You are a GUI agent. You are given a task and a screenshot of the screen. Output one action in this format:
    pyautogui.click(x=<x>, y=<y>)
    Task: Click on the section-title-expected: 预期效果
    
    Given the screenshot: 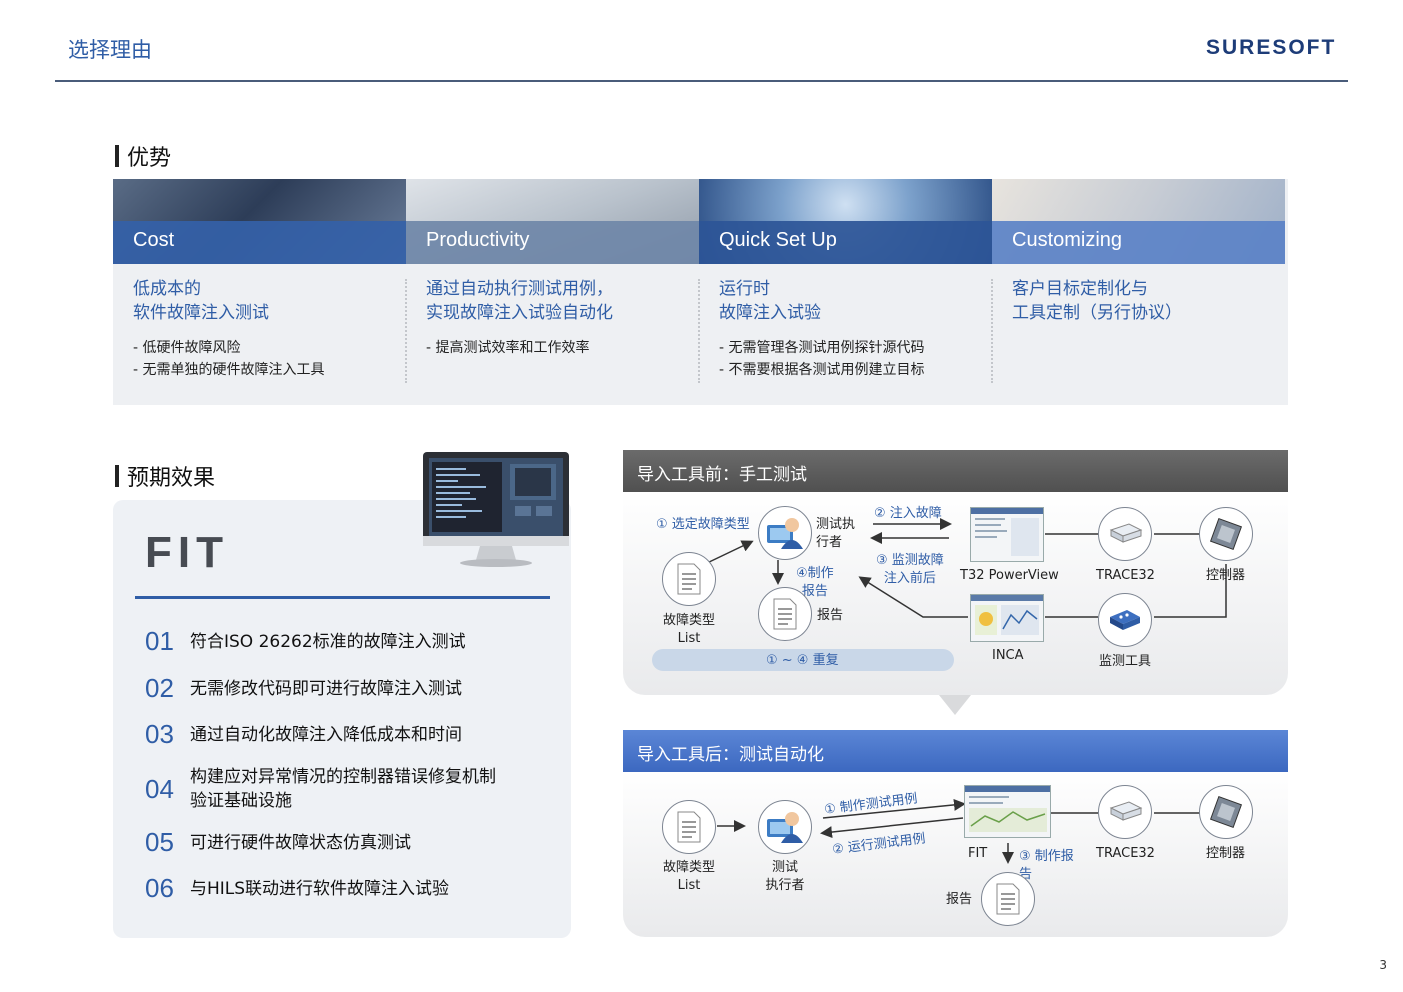 What is the action you would take?
    pyautogui.click(x=165, y=476)
    